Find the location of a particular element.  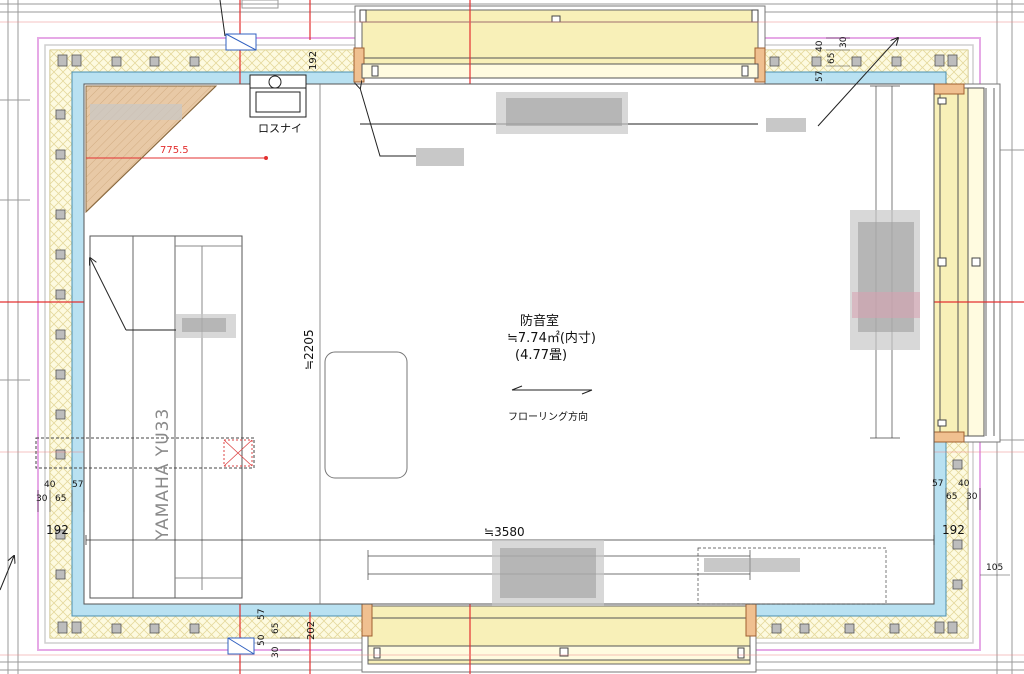

layer-top-right-4: 57 is located at coordinates (820, 76).